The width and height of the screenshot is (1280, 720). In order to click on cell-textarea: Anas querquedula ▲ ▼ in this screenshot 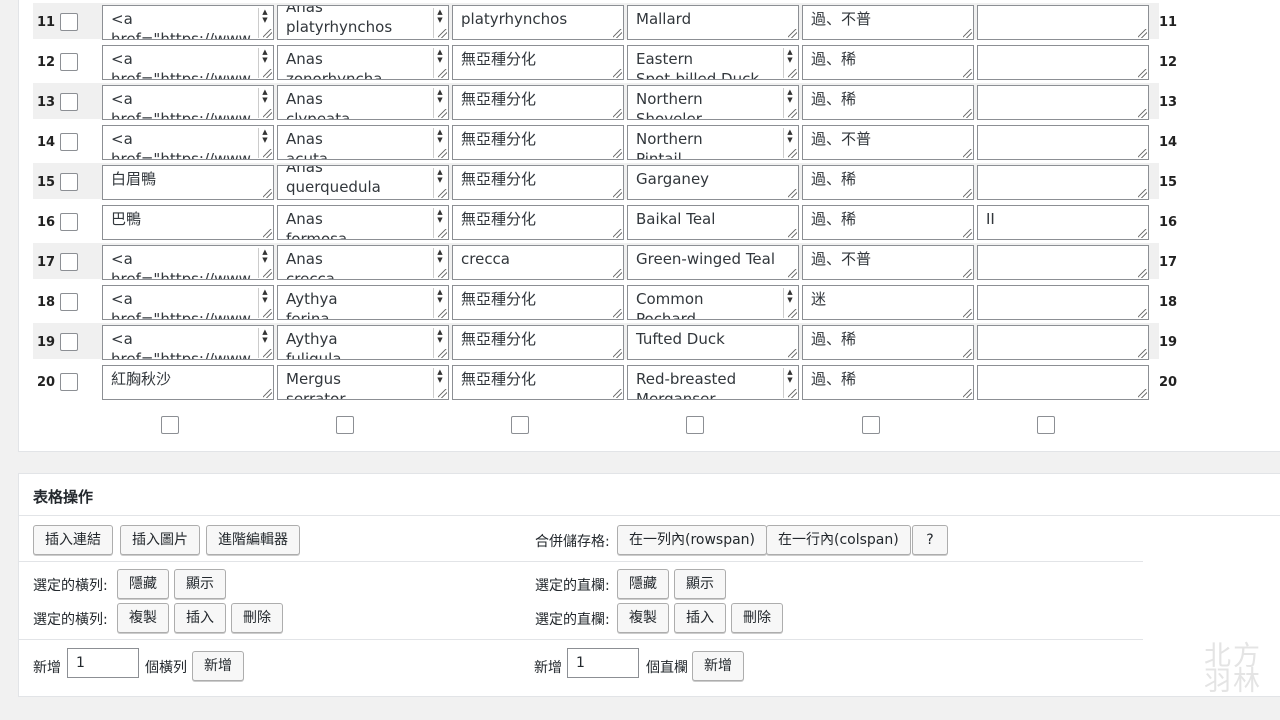, I will do `click(363, 182)`.